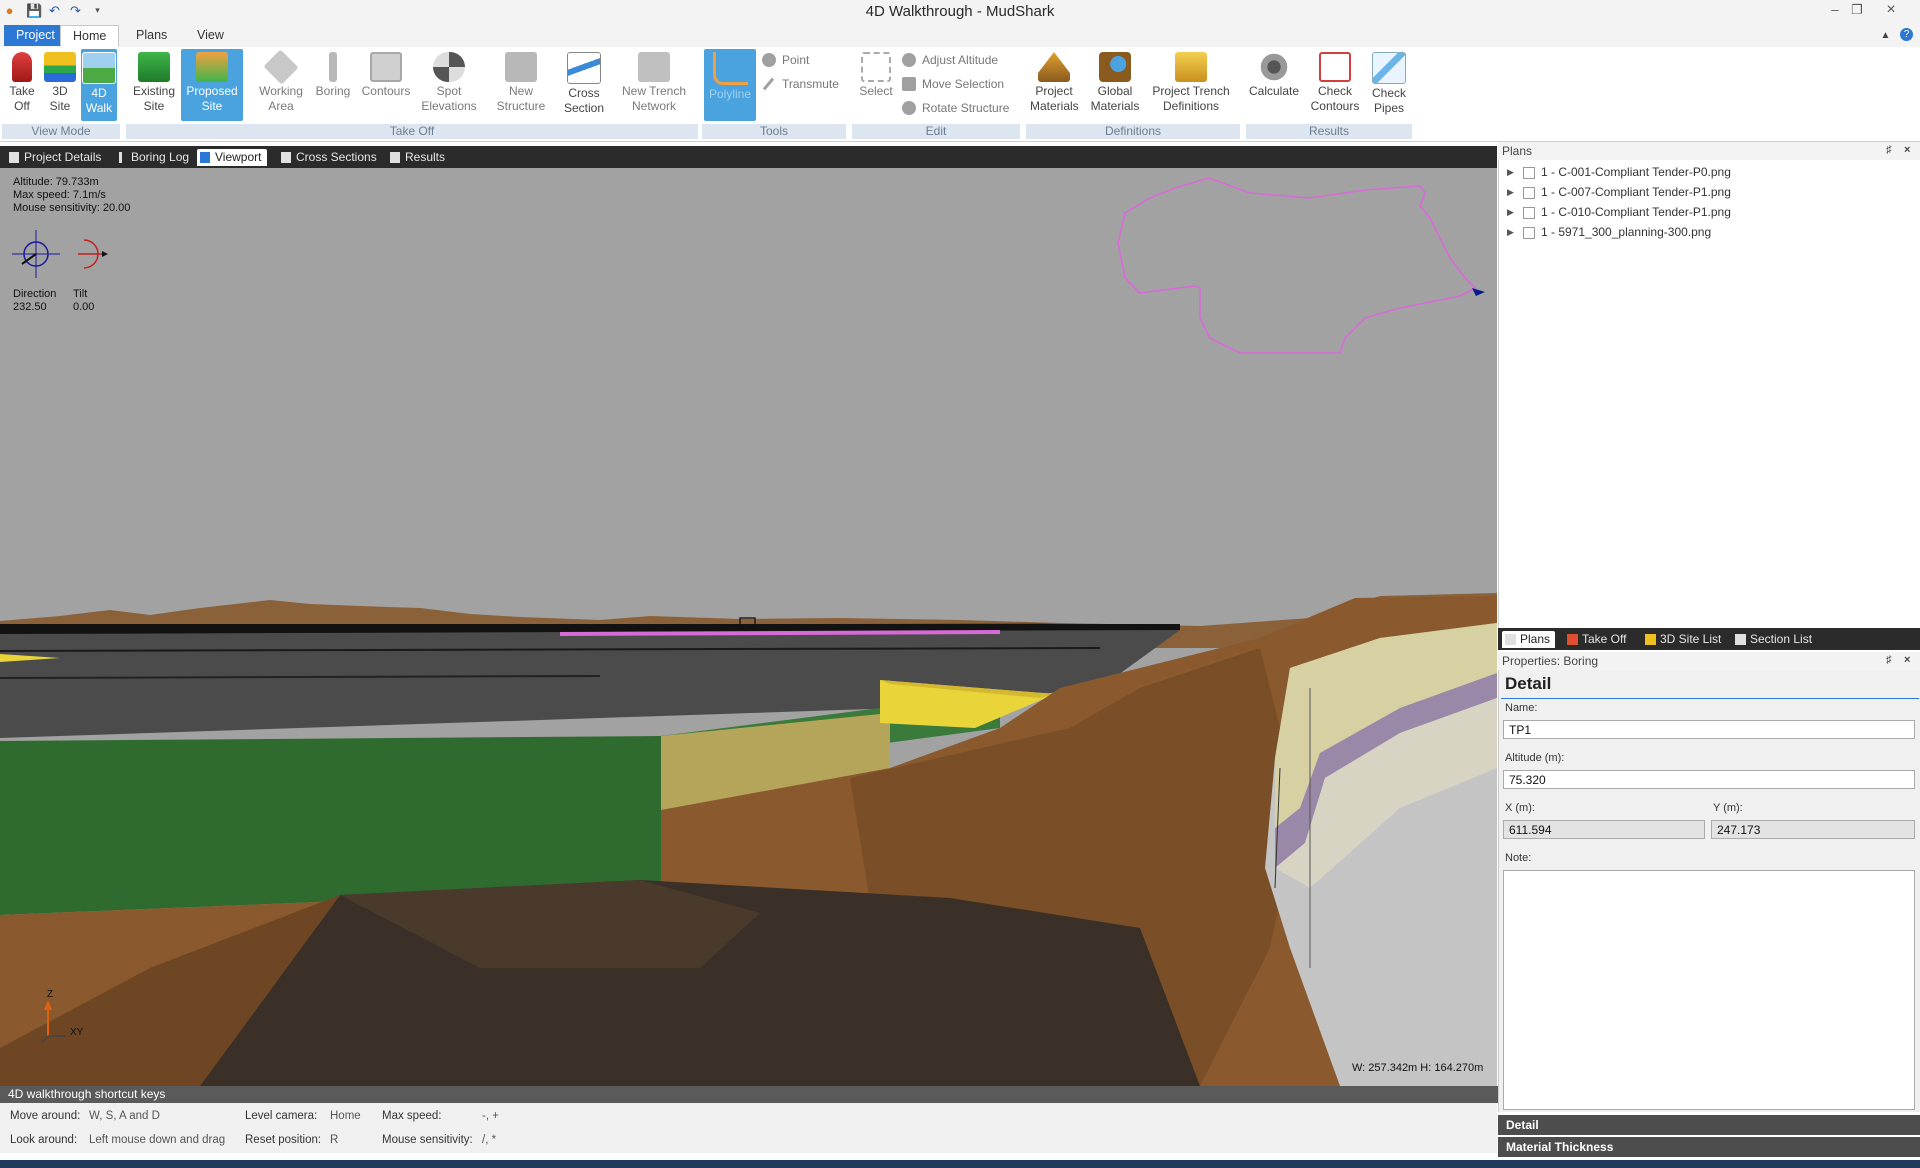 Image resolution: width=1920 pixels, height=1168 pixels. I want to click on working-area-button: Working Area, so click(281, 85).